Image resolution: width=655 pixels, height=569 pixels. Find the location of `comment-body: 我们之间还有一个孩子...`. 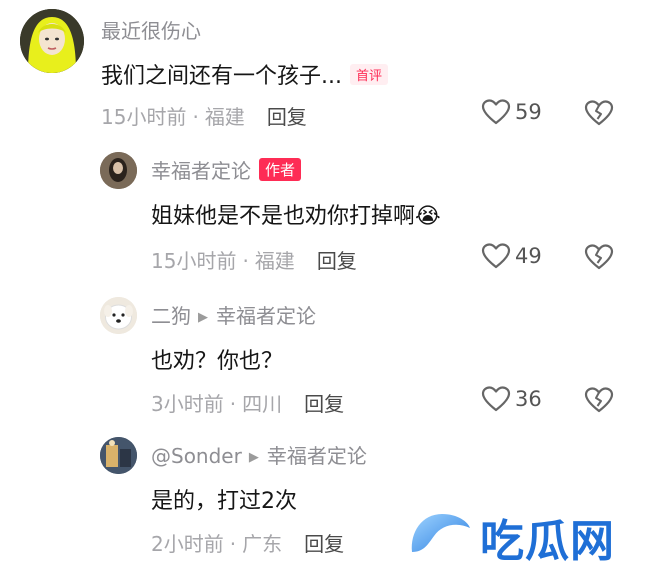

comment-body: 我们之间还有一个孩子... is located at coordinates (221, 76).